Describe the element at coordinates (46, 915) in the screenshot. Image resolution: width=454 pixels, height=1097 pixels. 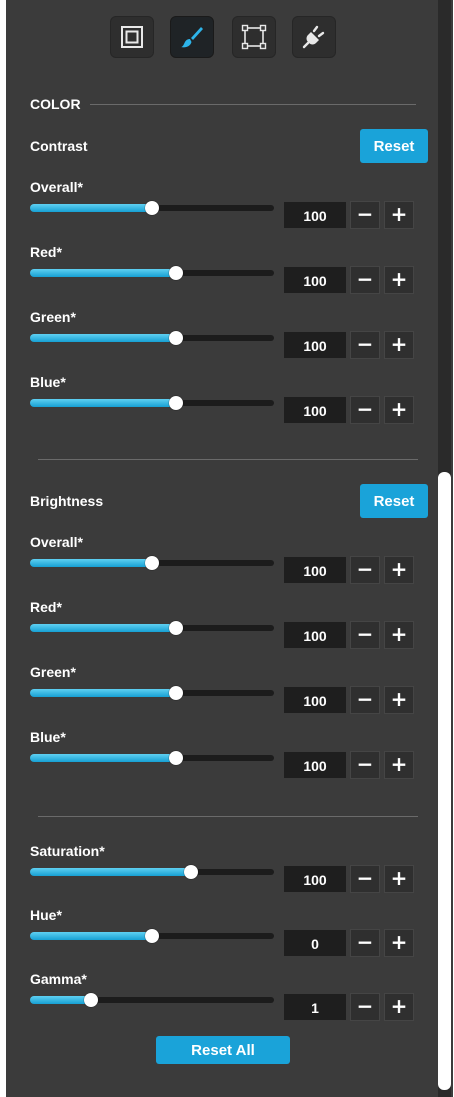
I see `hue-label: Hue*` at that location.